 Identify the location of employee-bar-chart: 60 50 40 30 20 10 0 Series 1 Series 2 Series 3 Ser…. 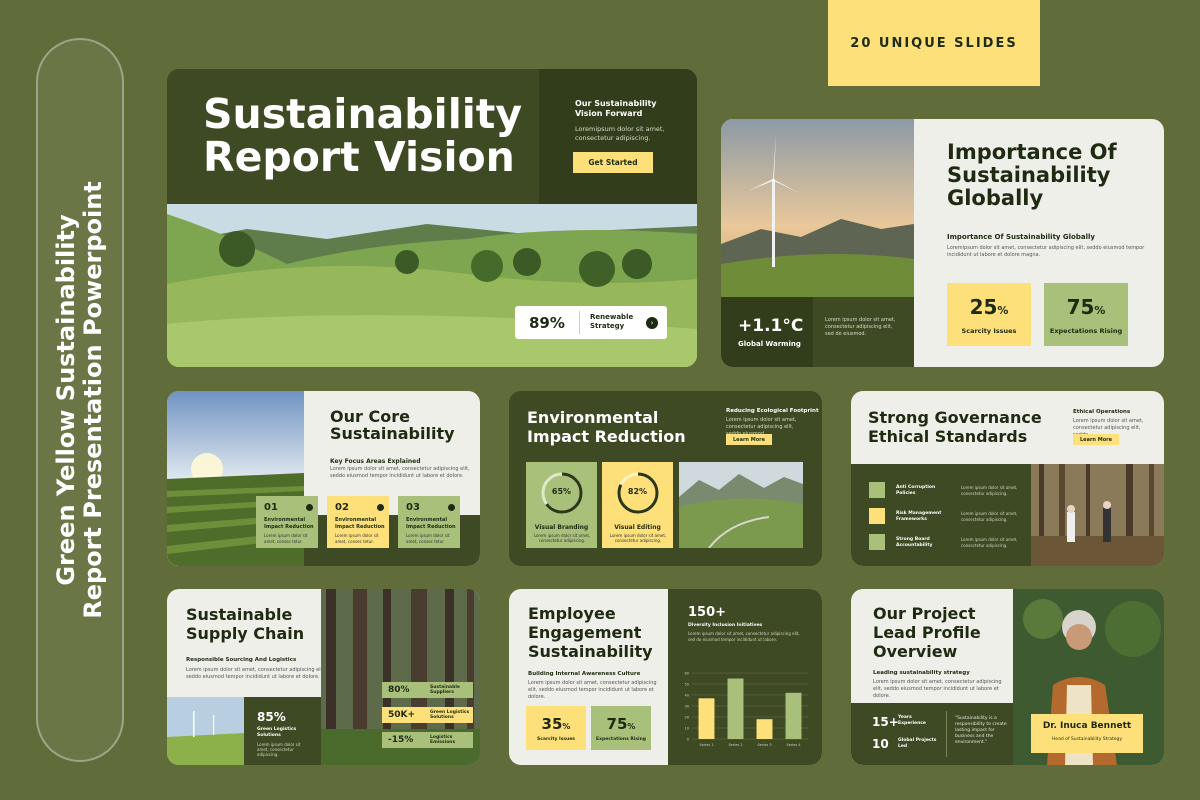
(746, 709).